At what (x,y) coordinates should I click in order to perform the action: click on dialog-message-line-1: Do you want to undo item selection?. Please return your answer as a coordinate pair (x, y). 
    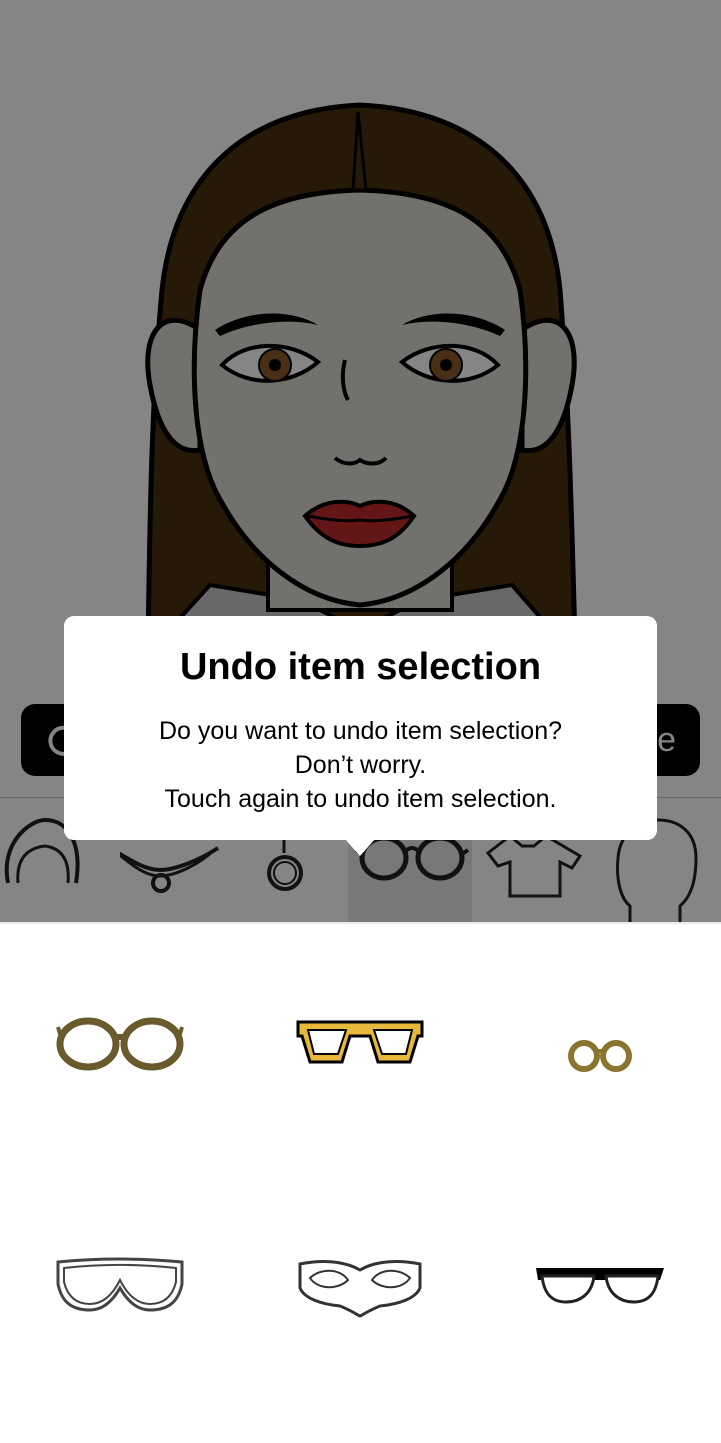
    Looking at the image, I should click on (360, 731).